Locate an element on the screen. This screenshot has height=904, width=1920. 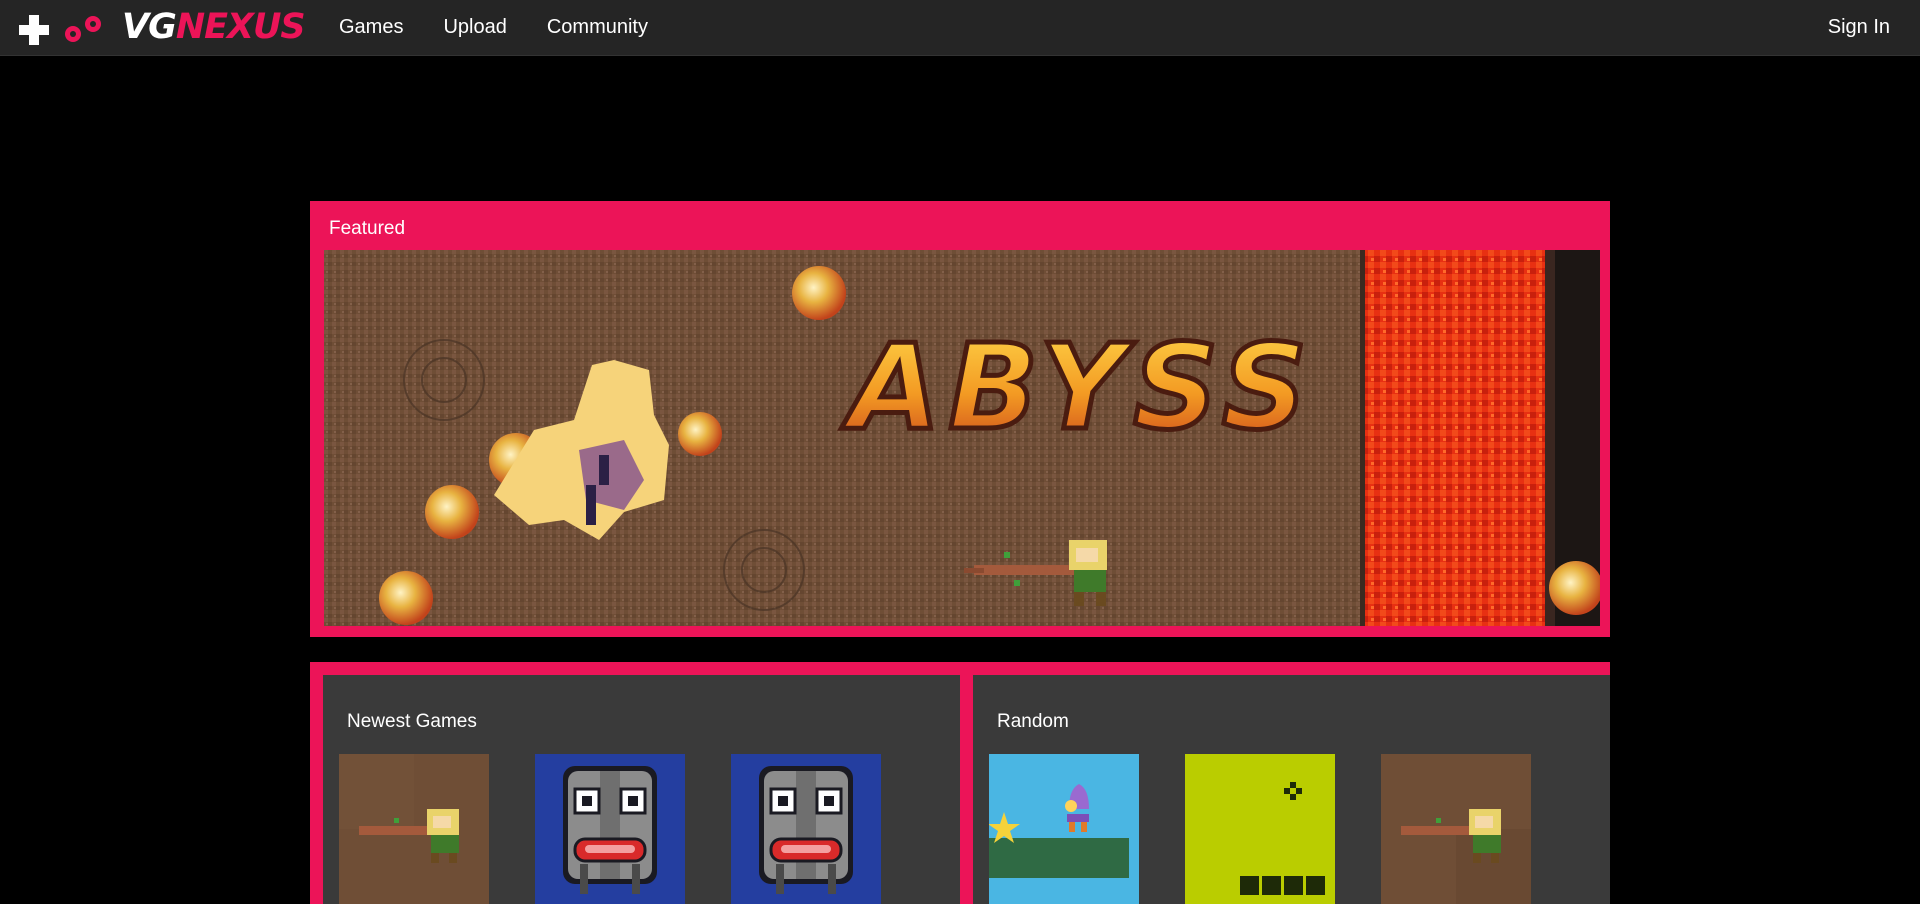
top-navbar: VG NEXUS Games Upload Community Sign In is located at coordinates (960, 28).